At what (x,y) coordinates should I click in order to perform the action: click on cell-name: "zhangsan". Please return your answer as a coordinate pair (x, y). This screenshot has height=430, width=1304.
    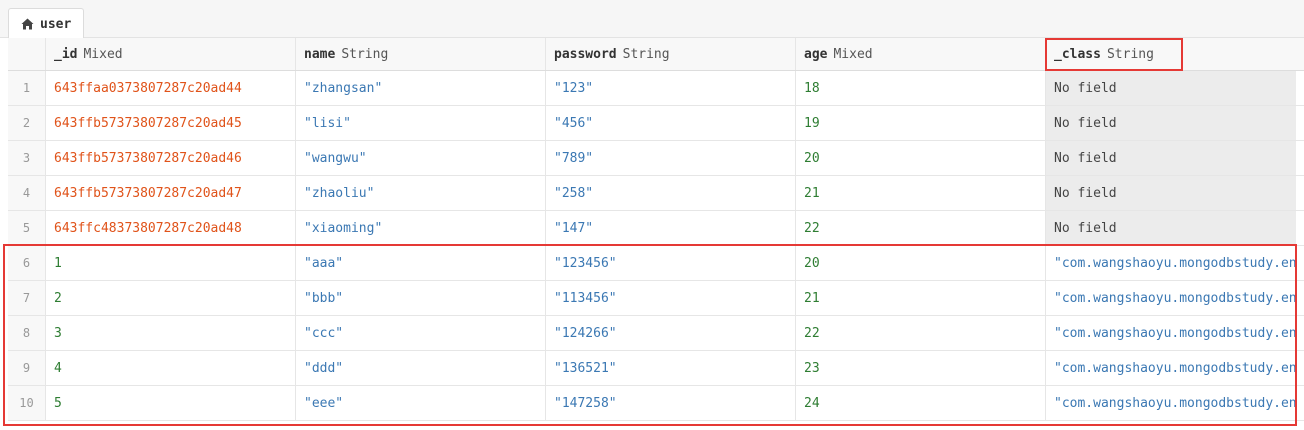
    Looking at the image, I should click on (421, 88).